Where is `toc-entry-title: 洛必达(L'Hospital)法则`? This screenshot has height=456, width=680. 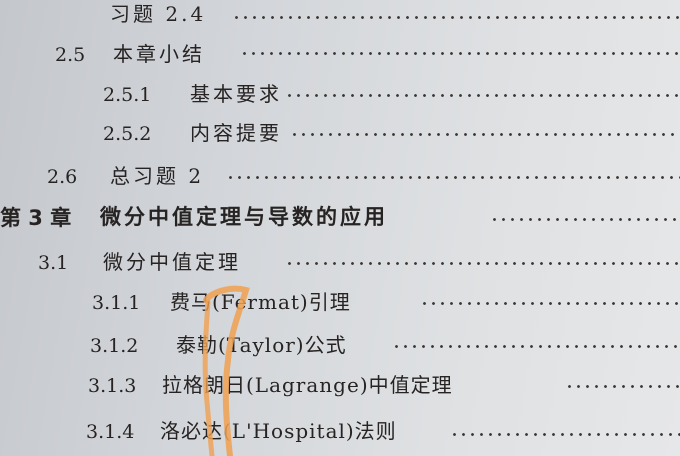
toc-entry-title: 洛必达(L'Hospital)法则 is located at coordinates (278, 431).